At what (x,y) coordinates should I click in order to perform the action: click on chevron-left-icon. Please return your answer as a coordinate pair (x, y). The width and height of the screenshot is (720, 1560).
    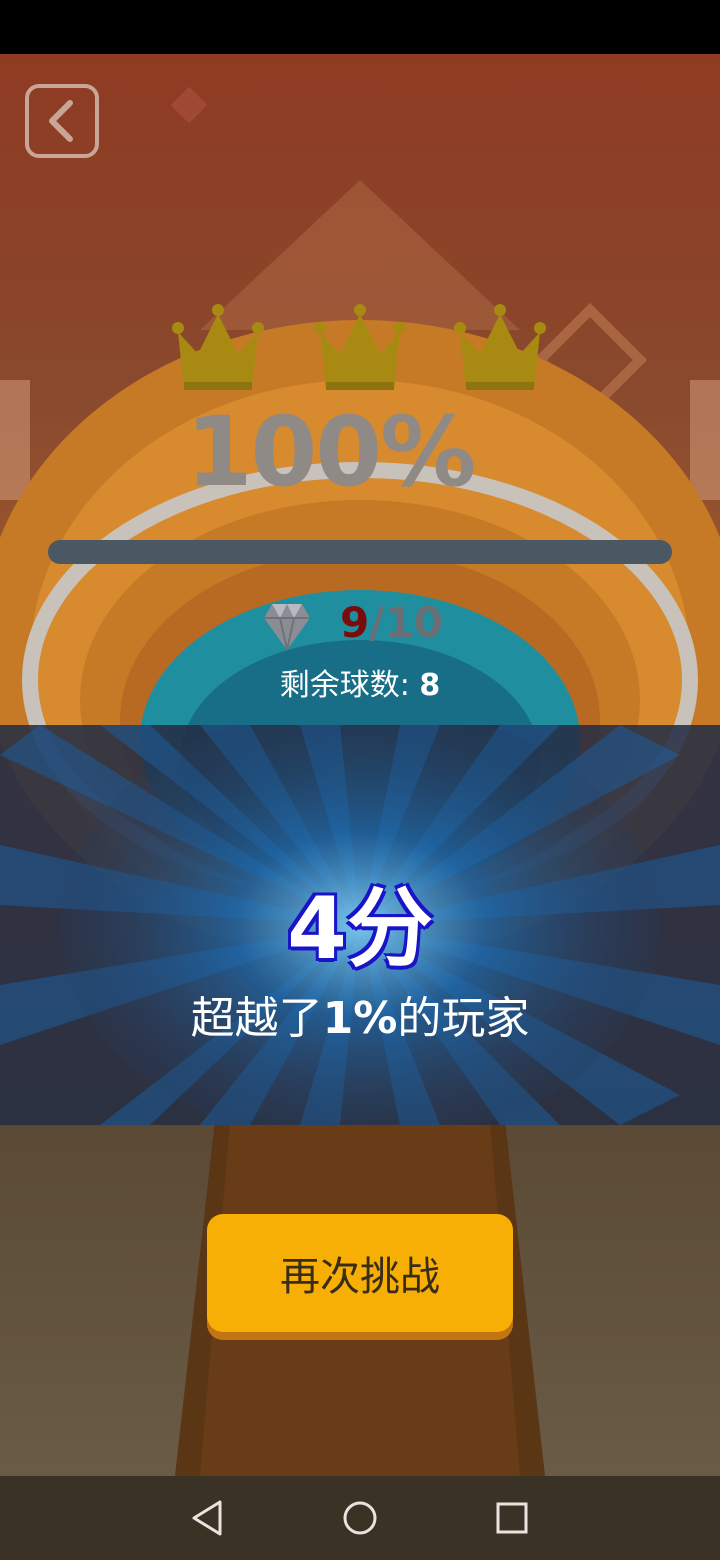
    Looking at the image, I should click on (61, 121).